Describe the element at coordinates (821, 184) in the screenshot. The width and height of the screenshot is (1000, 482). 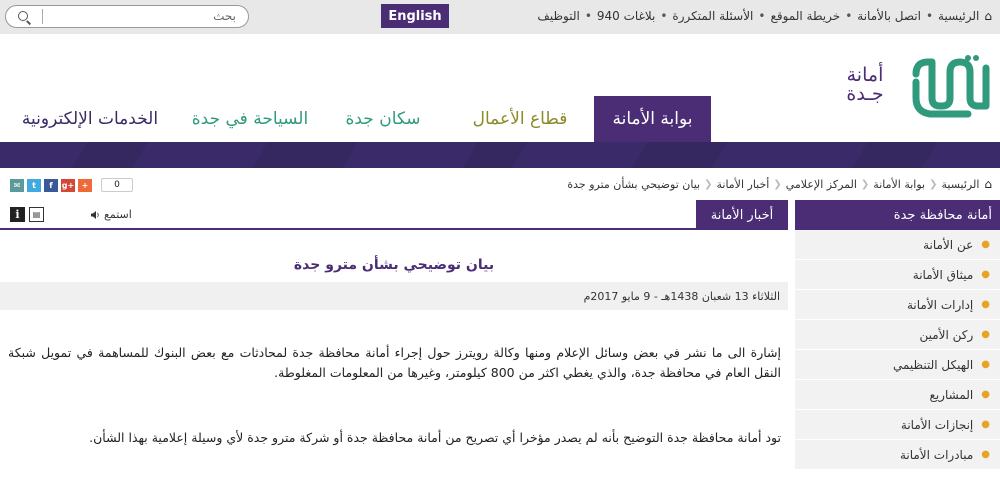
I see `breadcrumb-item: المركز الإعلامي` at that location.